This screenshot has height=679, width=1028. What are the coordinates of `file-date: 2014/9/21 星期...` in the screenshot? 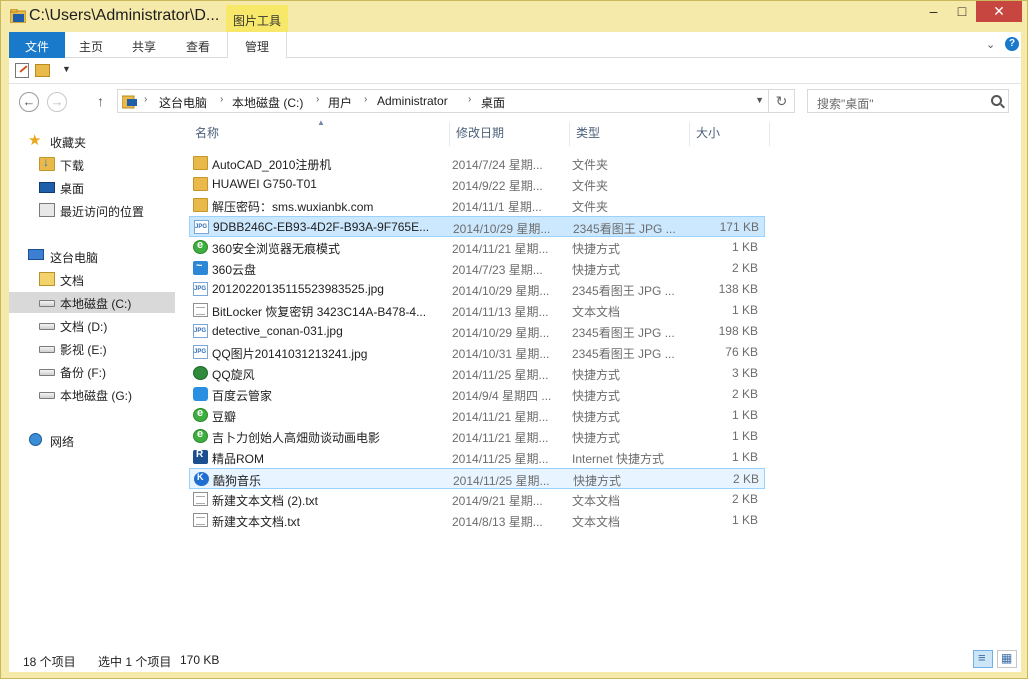 It's located at (497, 501).